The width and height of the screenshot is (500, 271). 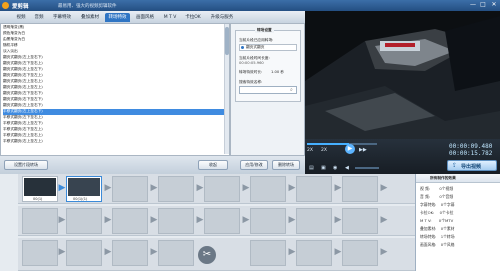 I want to click on maximize-button: □, so click(x=483, y=5).